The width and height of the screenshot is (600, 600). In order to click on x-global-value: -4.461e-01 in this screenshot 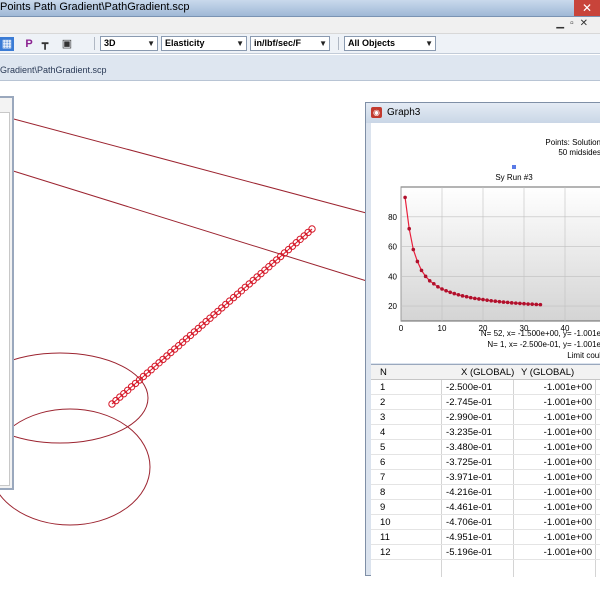, I will do `click(469, 507)`.